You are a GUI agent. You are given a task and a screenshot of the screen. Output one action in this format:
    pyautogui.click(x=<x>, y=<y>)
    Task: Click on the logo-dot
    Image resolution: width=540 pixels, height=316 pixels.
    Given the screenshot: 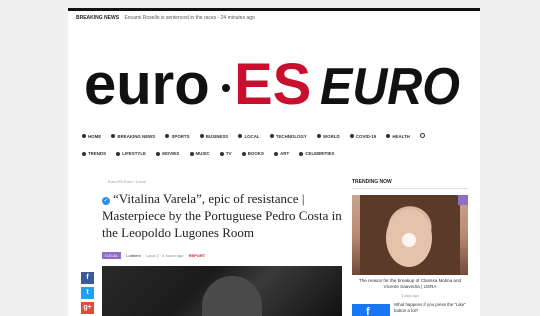 What is the action you would take?
    pyautogui.click(x=226, y=88)
    